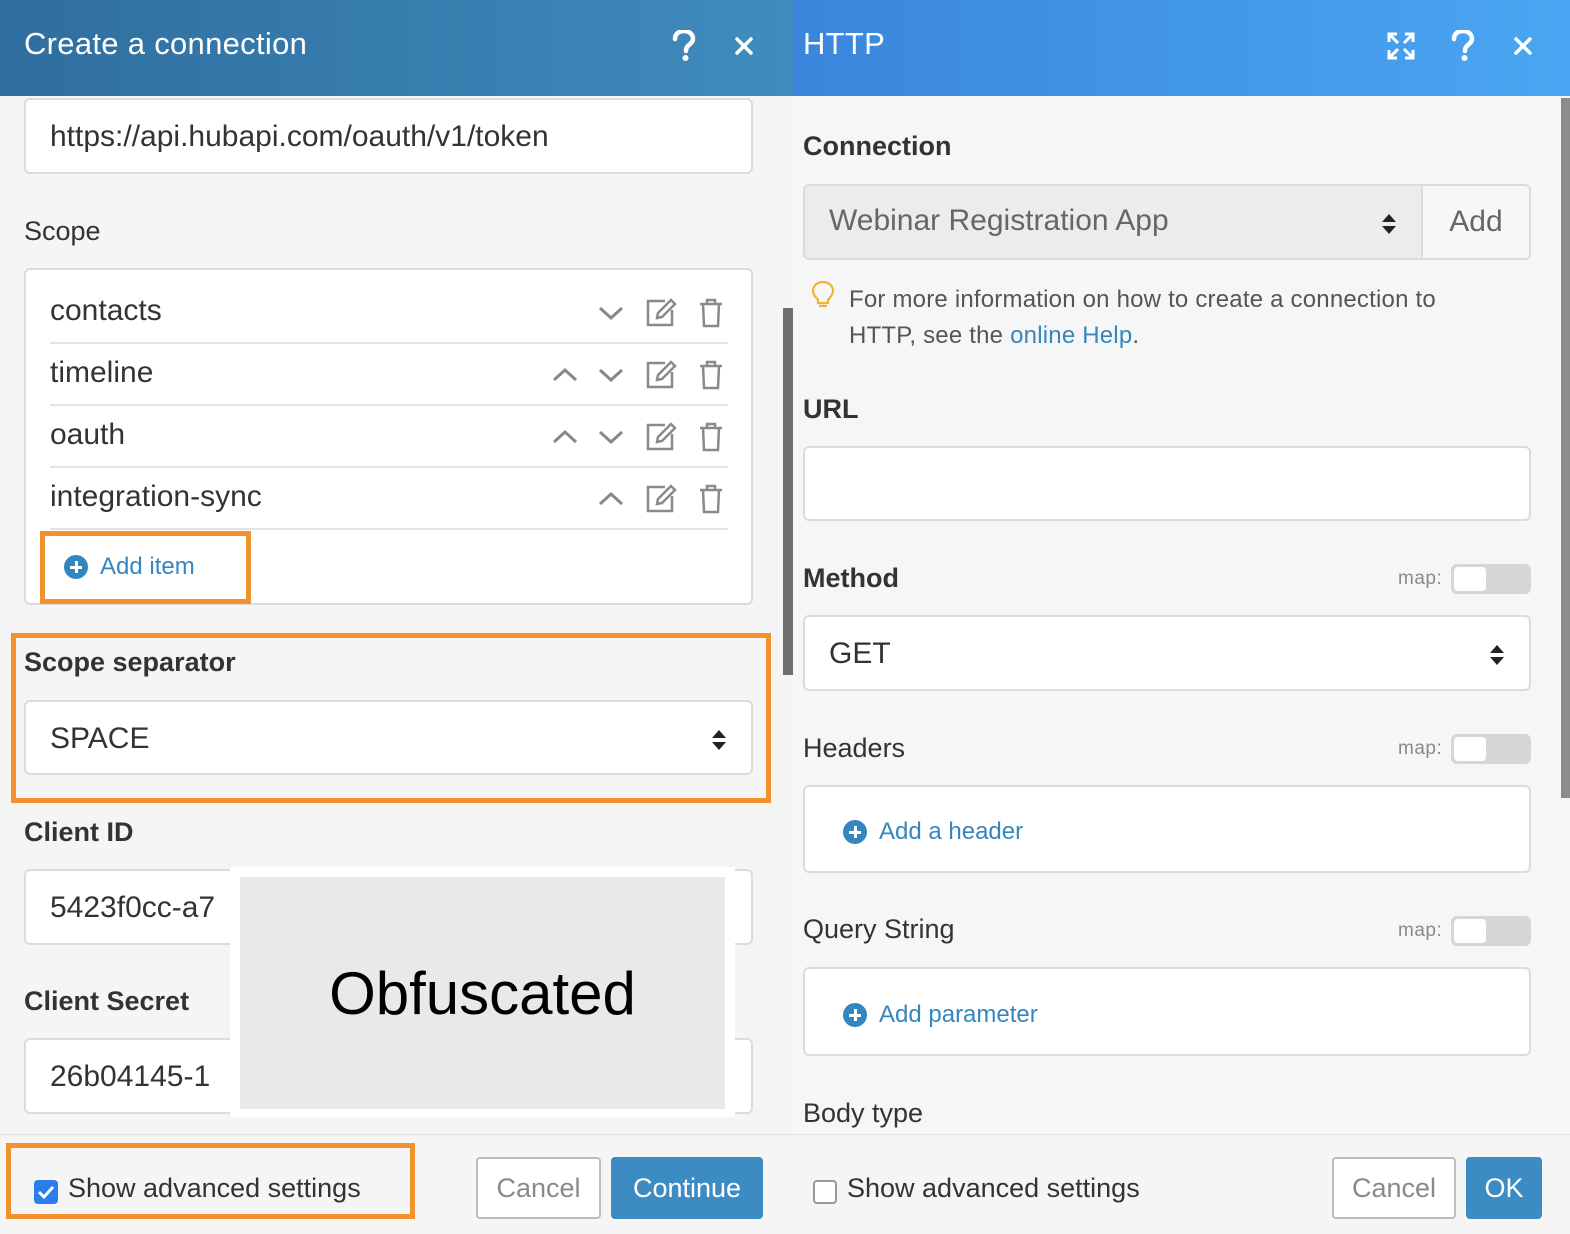 The height and width of the screenshot is (1234, 1570). Describe the element at coordinates (1181, 48) in the screenshot. I see `dialog-header: HTTP` at that location.